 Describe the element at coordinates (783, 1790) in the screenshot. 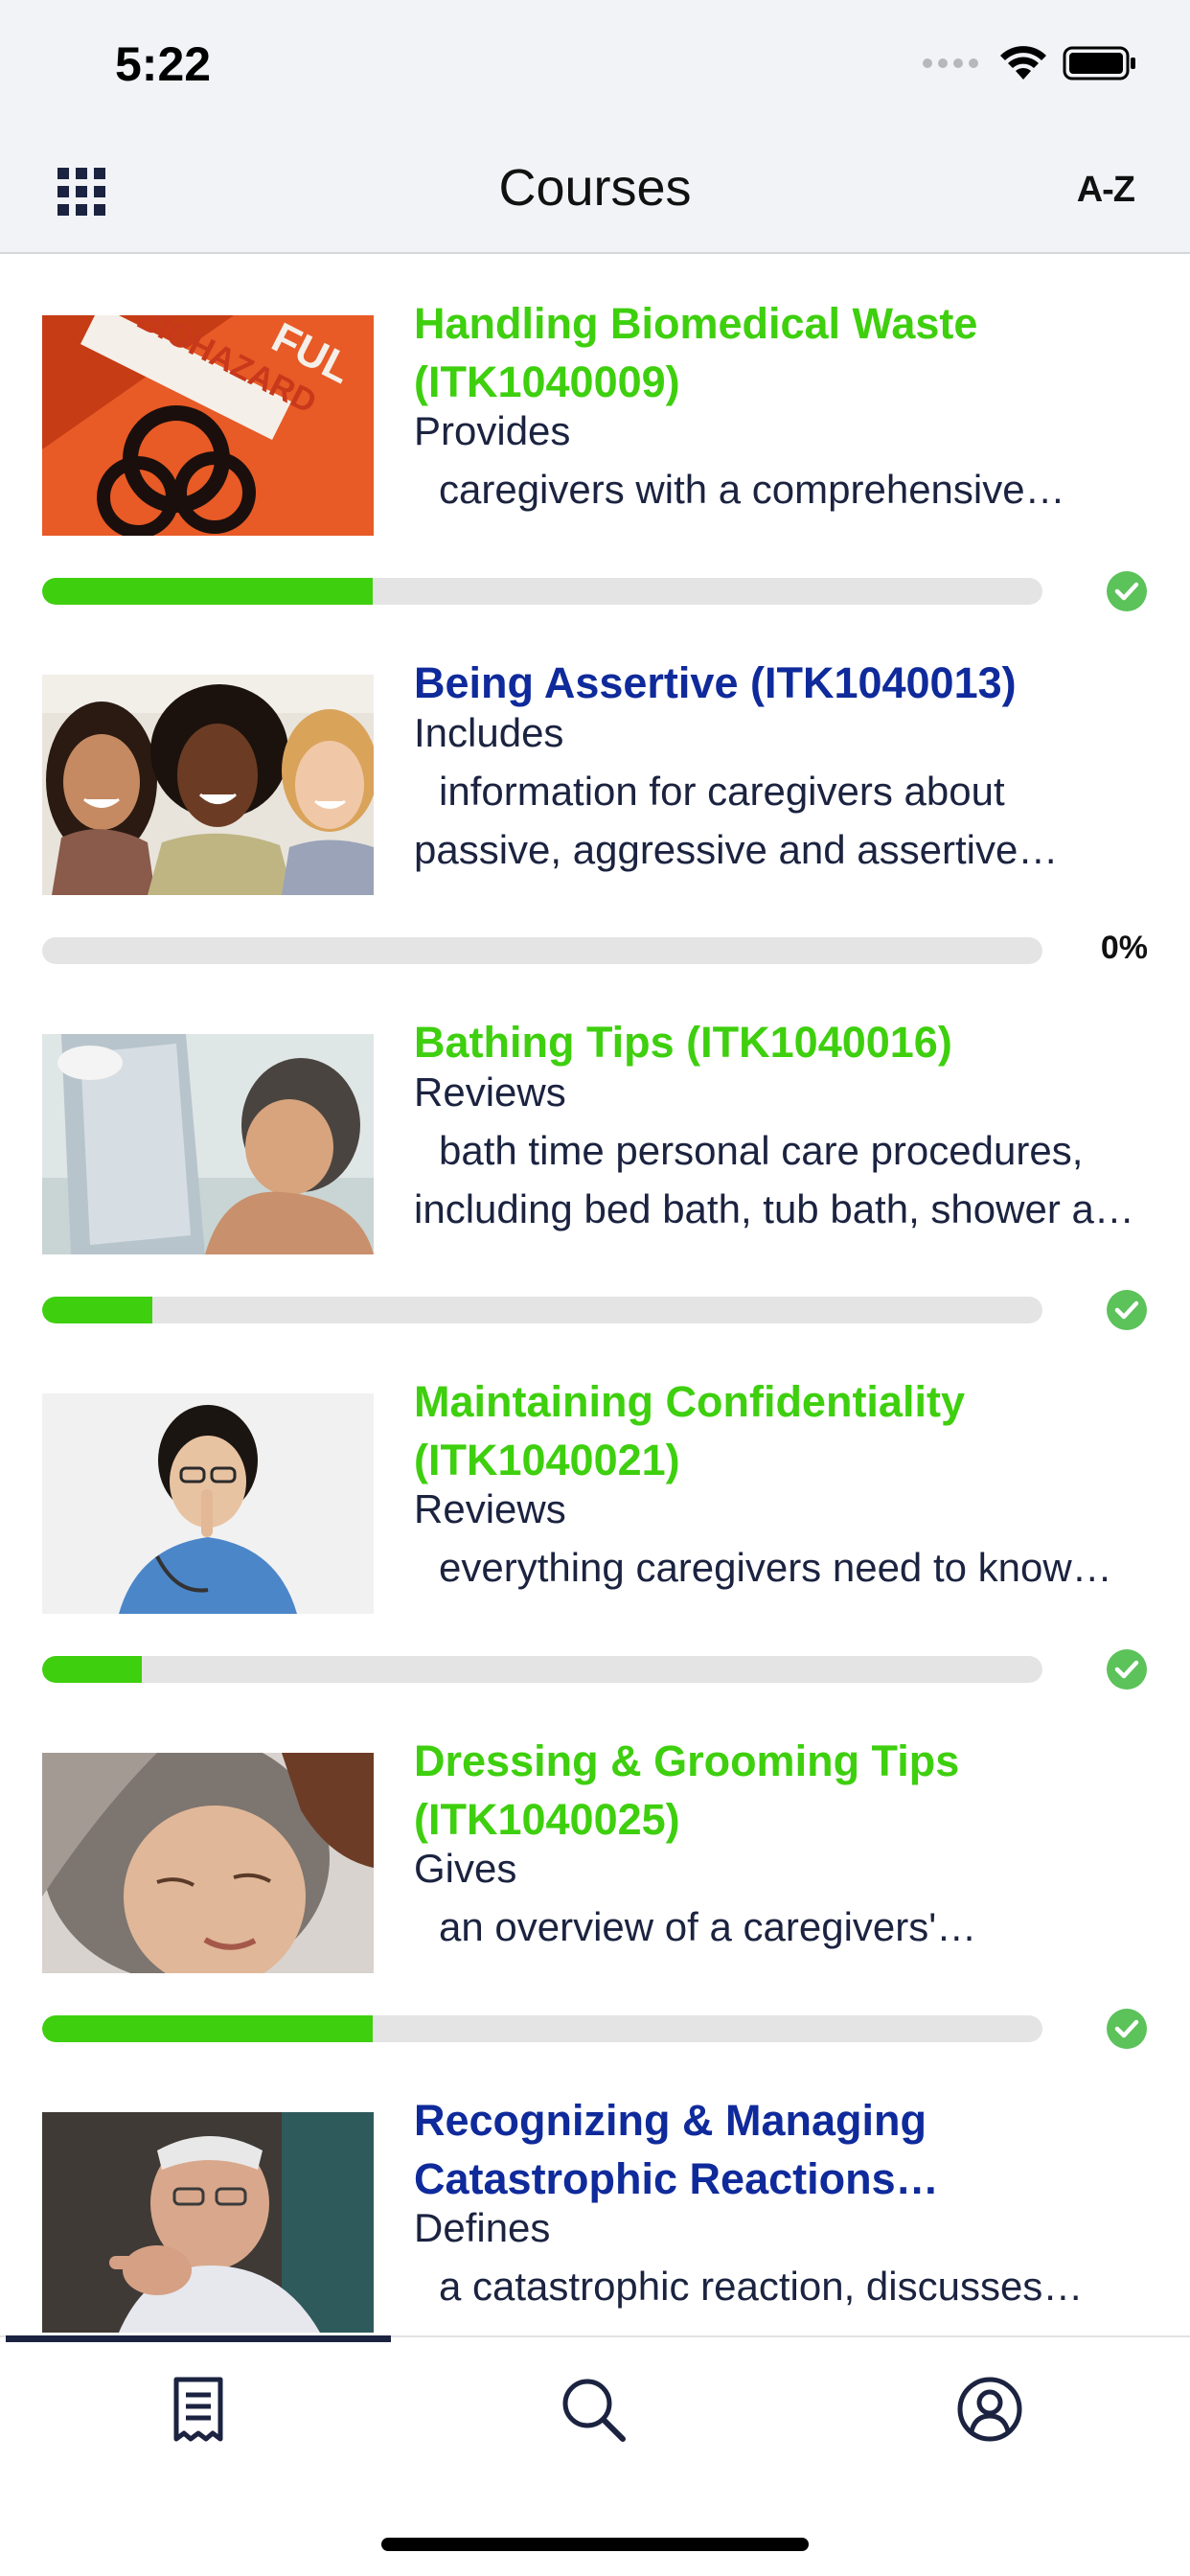

I see `course-title: Dressing & Grooming Tips (ITK1040025)` at that location.